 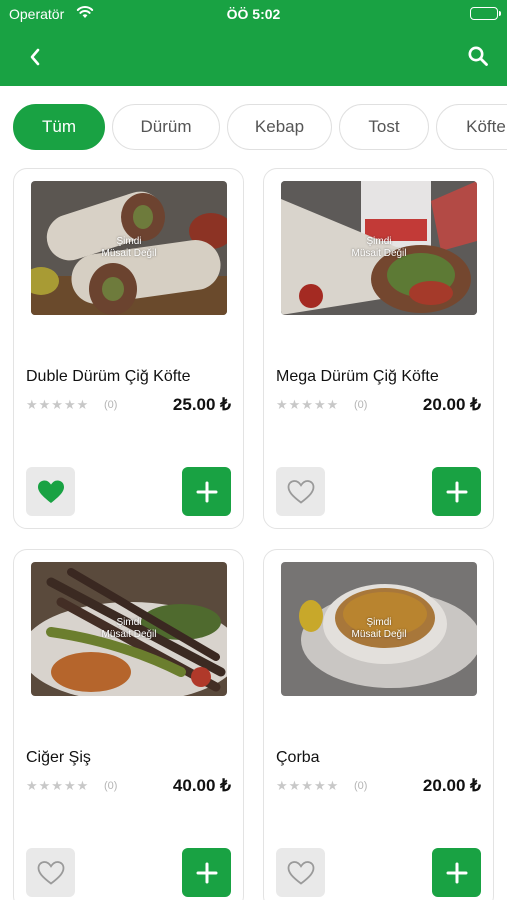 I want to click on back-button, so click(x=35, y=57).